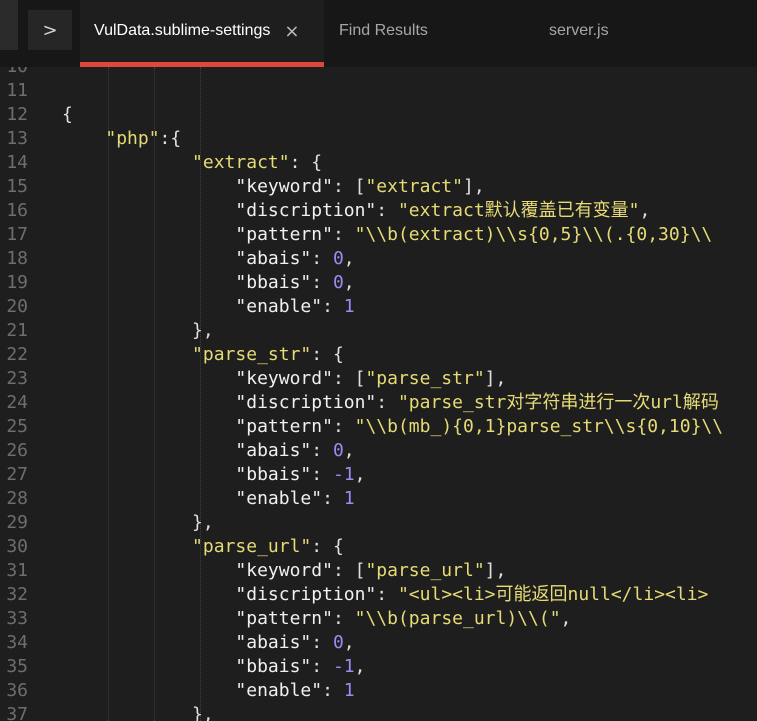 This screenshot has width=757, height=721. What do you see at coordinates (17, 162) in the screenshot?
I see `line-number: 14` at bounding box center [17, 162].